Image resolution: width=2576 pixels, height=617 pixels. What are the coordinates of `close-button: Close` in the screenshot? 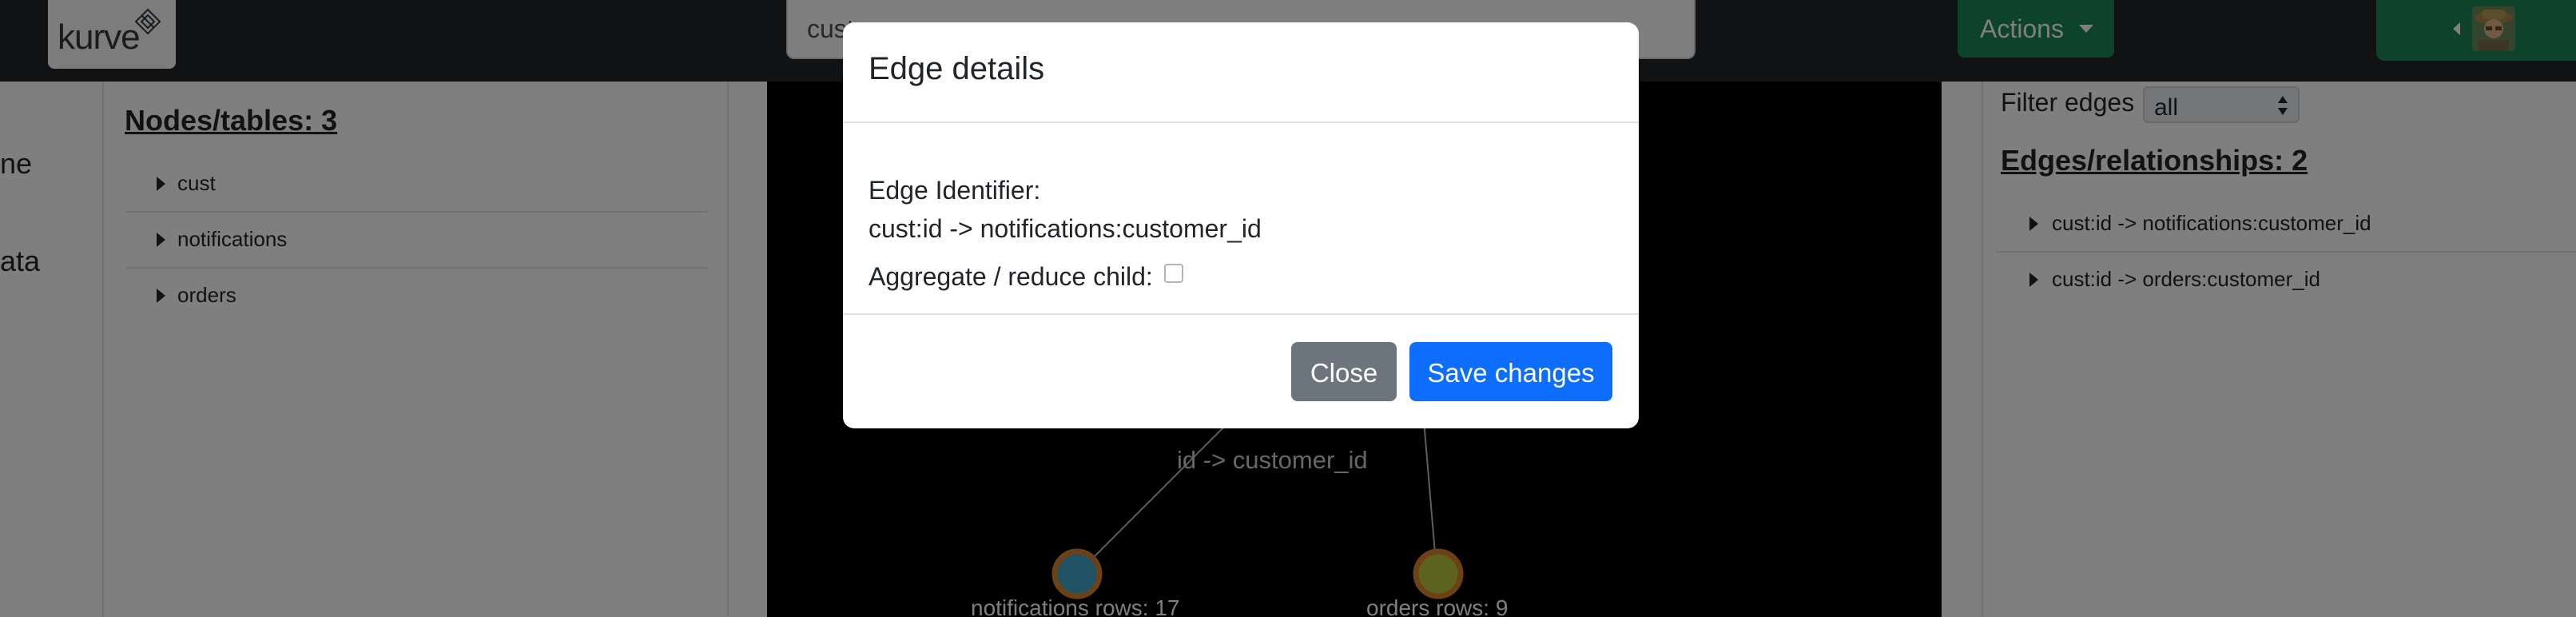 It's located at (1344, 371).